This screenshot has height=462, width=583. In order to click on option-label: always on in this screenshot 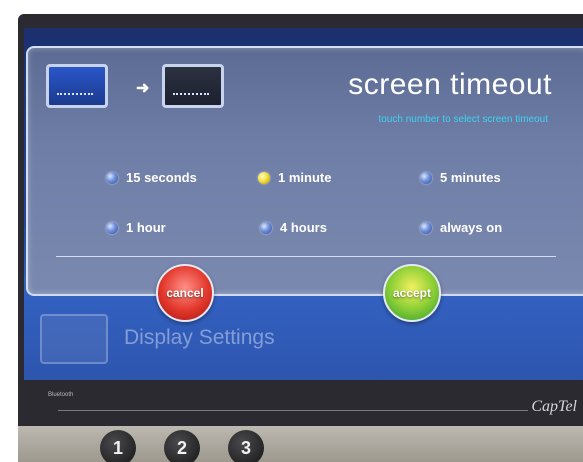, I will do `click(471, 227)`.